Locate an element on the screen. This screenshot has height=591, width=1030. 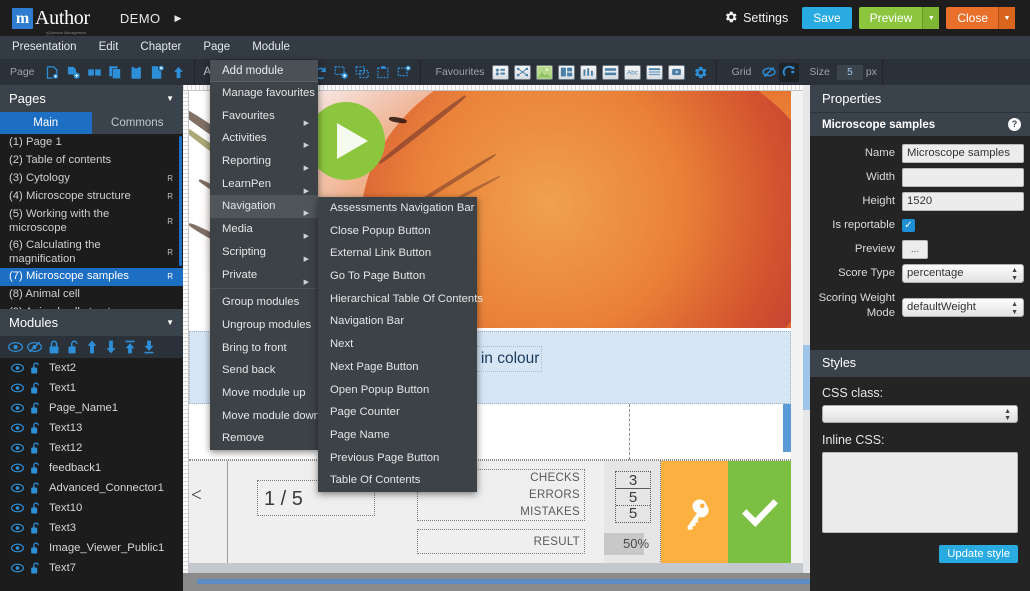
submenu-item-page-name: Page Name is located at coordinates (397, 435).